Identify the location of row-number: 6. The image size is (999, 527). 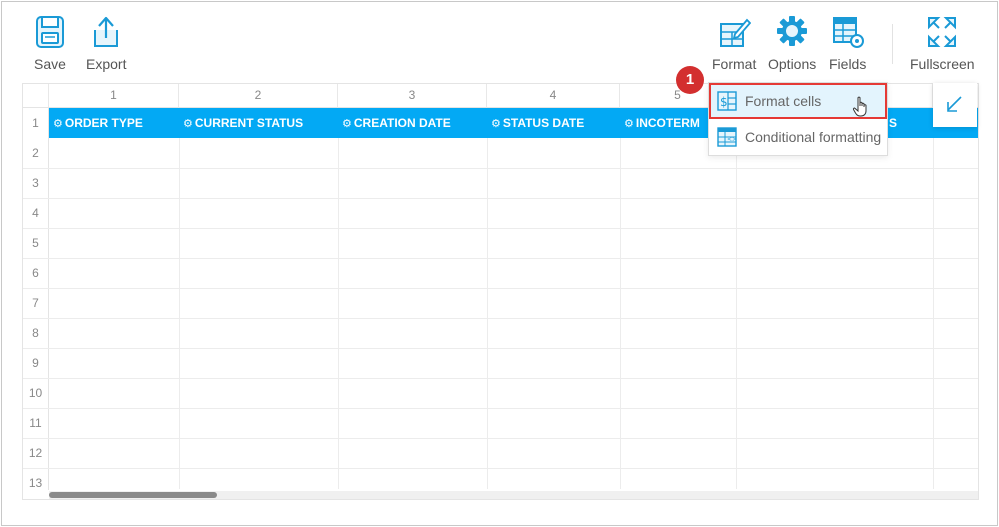
(36, 273).